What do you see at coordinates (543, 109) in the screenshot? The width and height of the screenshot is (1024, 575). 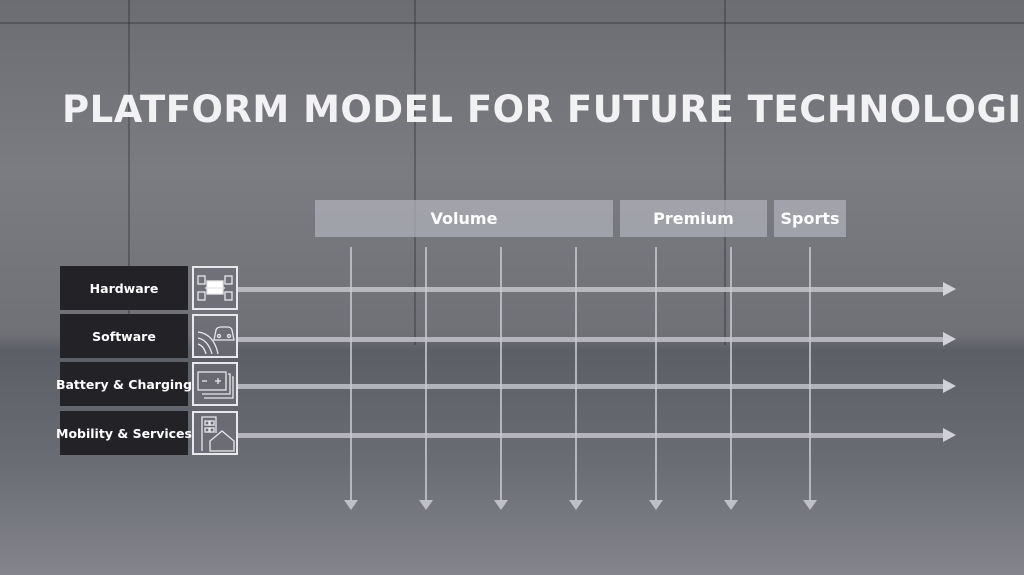 I see `page-title: PLATFORM MODEL FOR FUTURE TECHNOLOGIES` at bounding box center [543, 109].